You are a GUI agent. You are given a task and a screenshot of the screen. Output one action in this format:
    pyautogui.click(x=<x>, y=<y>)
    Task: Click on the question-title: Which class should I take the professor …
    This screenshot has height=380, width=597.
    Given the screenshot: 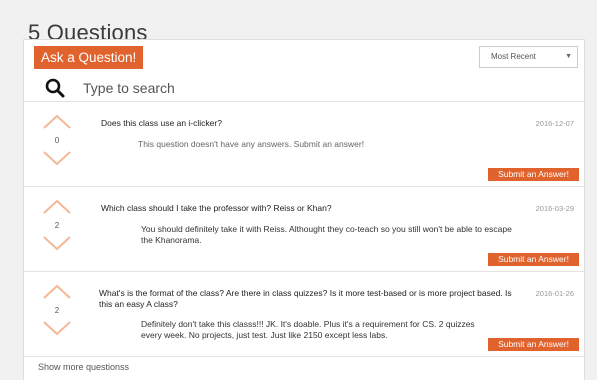 What is the action you would take?
    pyautogui.click(x=311, y=208)
    